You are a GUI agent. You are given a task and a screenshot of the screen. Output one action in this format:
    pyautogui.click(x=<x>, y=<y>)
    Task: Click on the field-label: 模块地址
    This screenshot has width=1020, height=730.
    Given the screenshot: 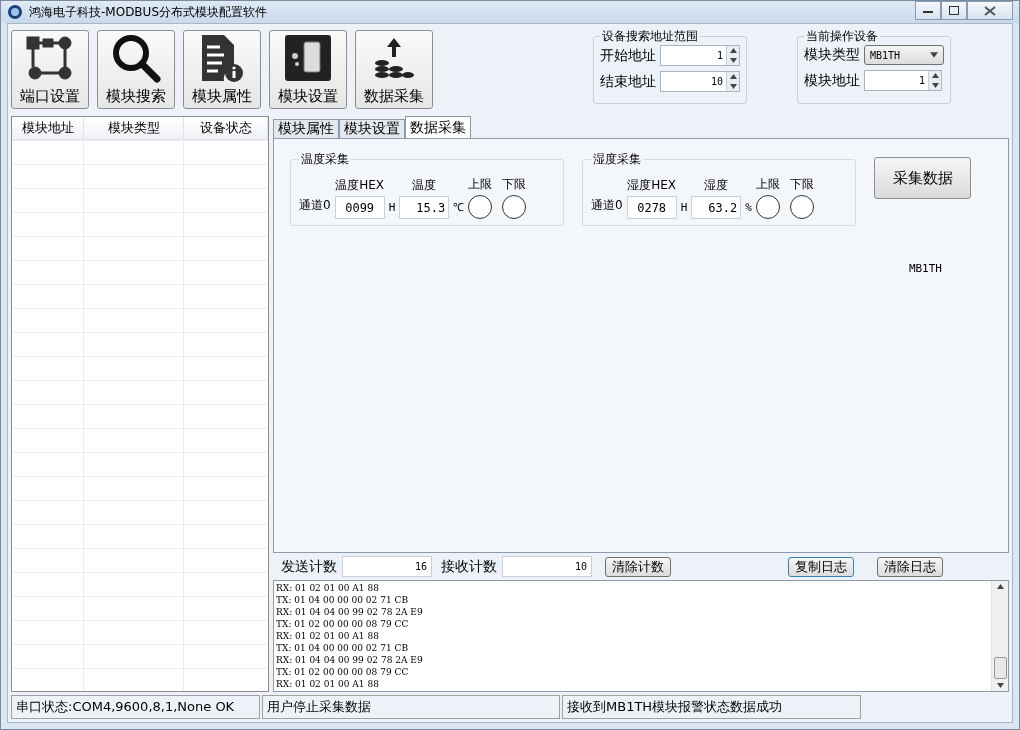 What is the action you would take?
    pyautogui.click(x=832, y=80)
    